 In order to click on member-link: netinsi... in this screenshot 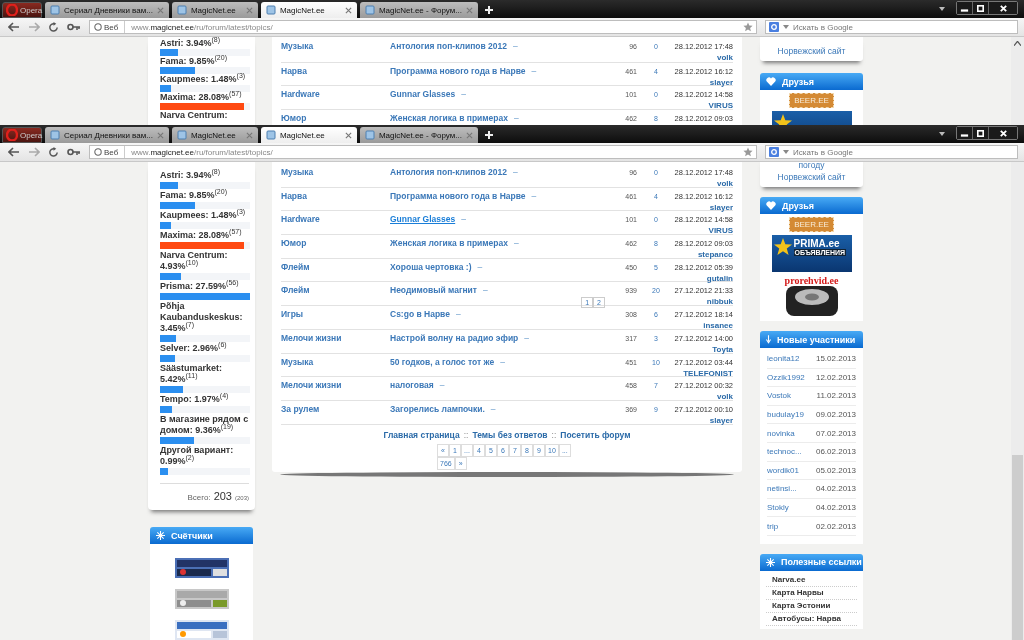, I will do `click(782, 489)`.